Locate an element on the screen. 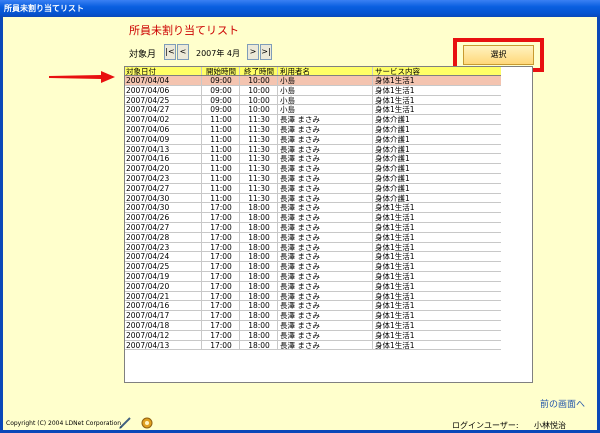 This screenshot has width=600, height=433. table-row: 2007/04/13 17:00 18:00 長澤 まさみ 身体1生活1 is located at coordinates (313, 345).